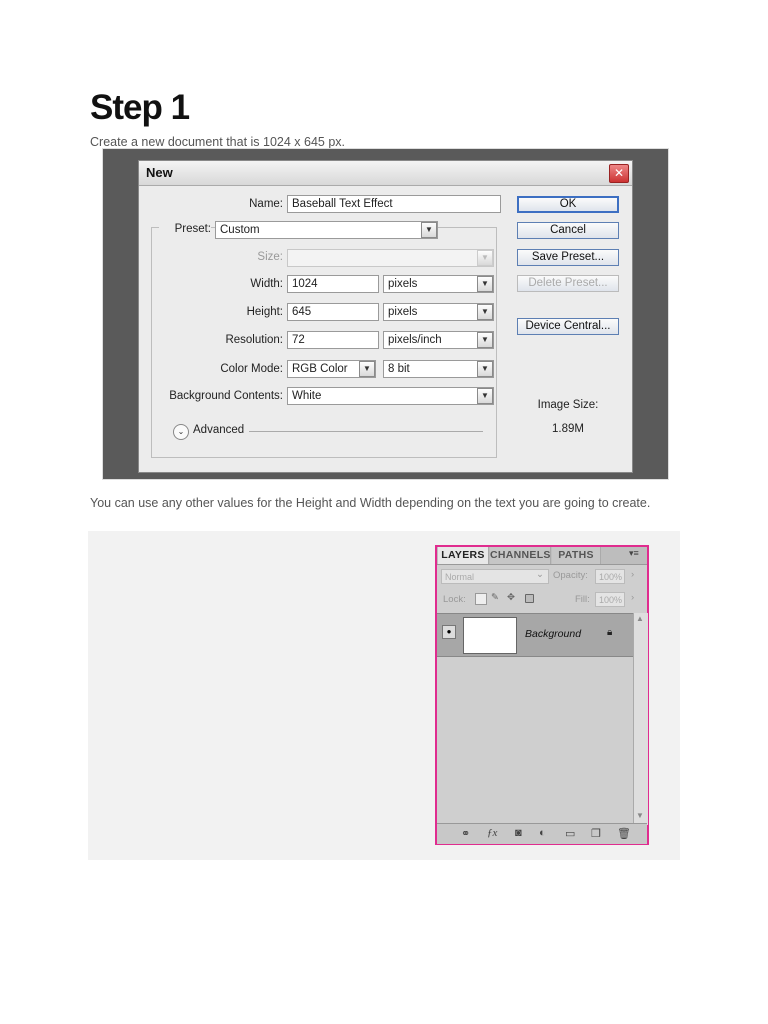 Image resolution: width=768 pixels, height=1024 pixels. Describe the element at coordinates (266, 284) in the screenshot. I see `width-label: Width:` at that location.